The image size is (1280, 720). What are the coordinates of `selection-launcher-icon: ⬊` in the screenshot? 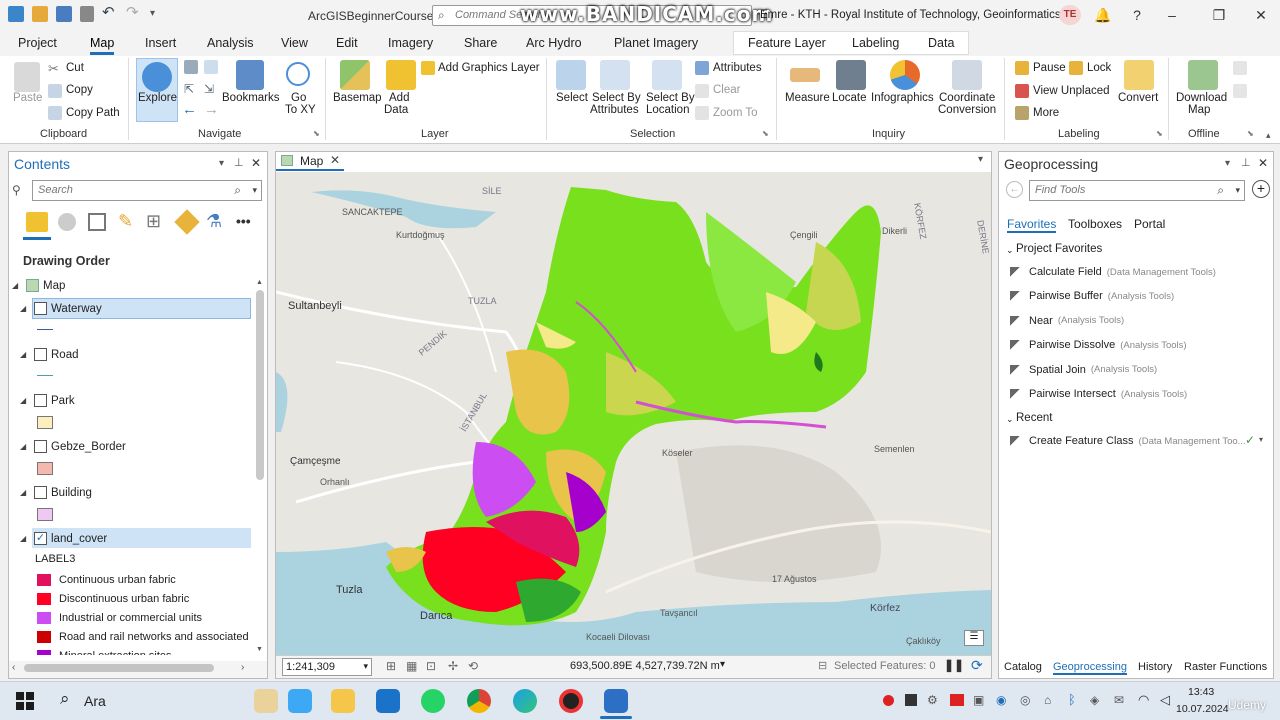 It's located at (765, 133).